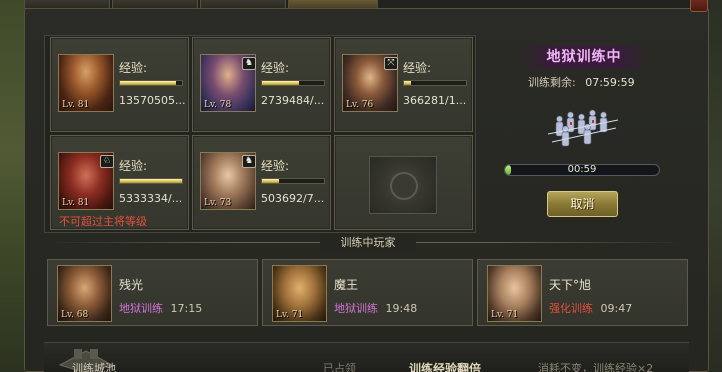 This screenshot has width=722, height=372. Describe the element at coordinates (610, 82) in the screenshot. I see `remaining-time: 07:59:59` at that location.